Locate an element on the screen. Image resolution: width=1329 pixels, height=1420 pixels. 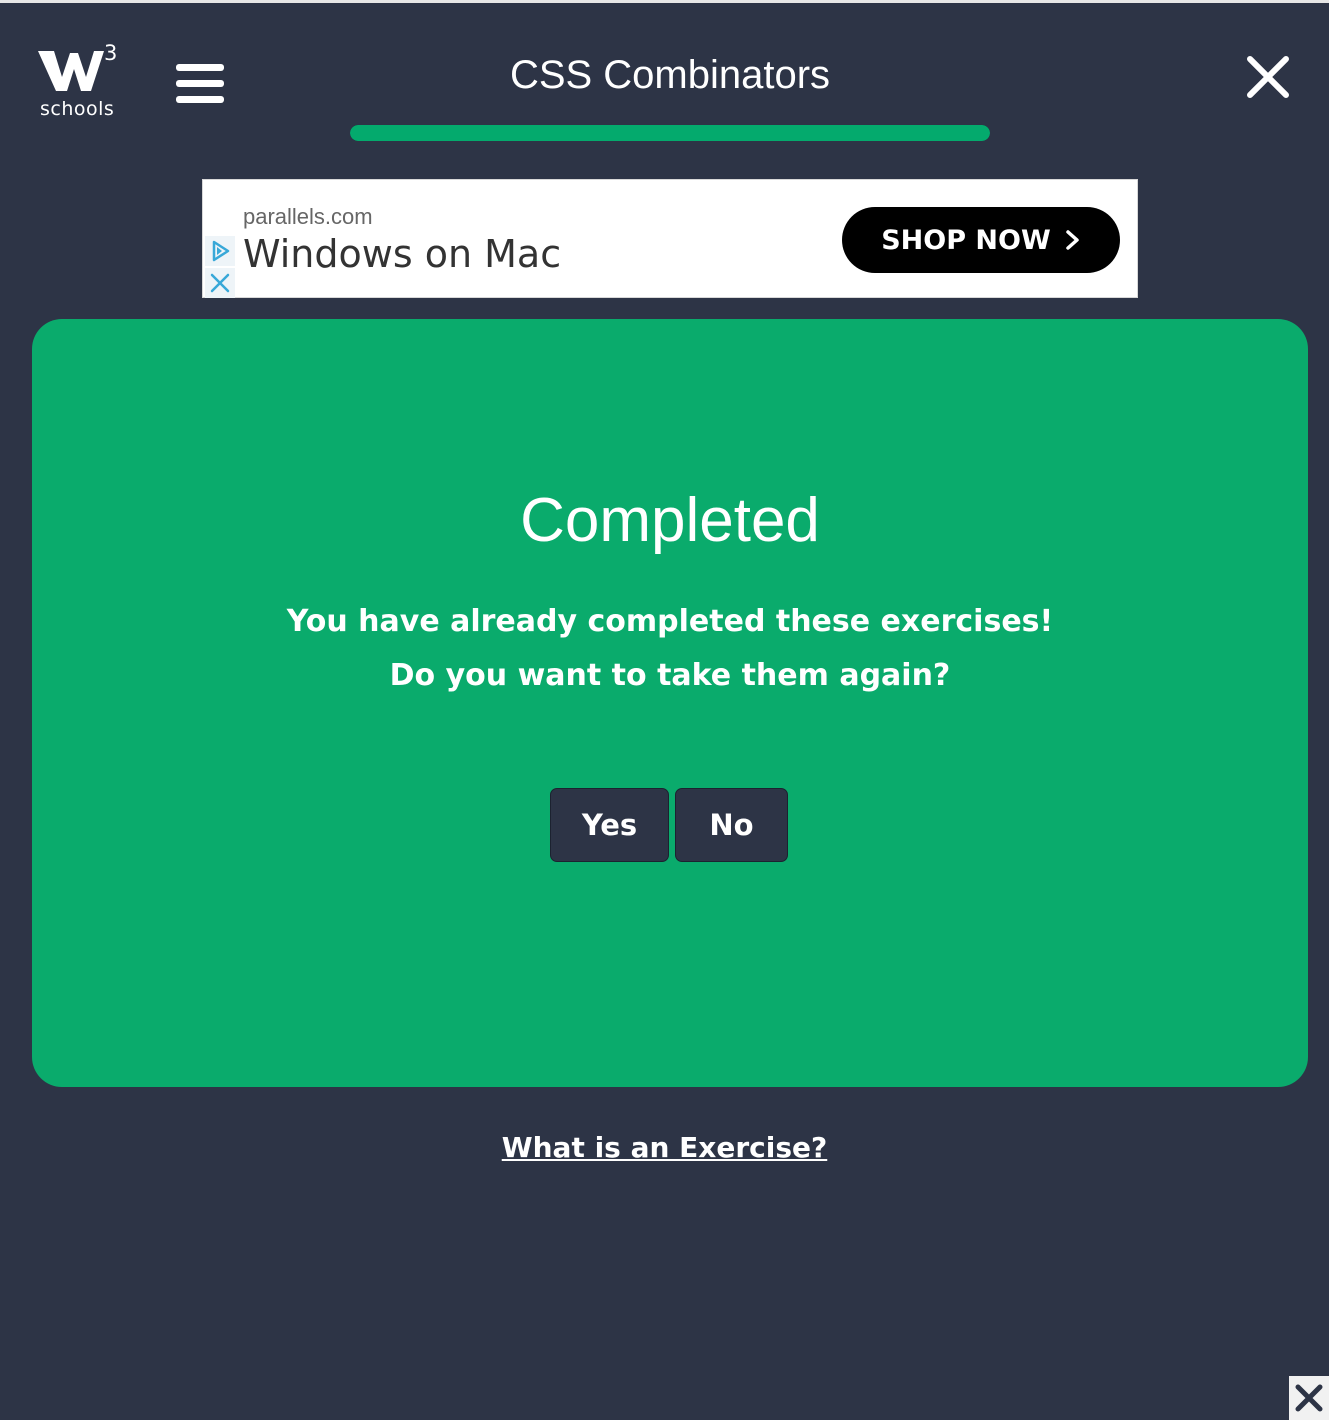
corner-close-icon is located at coordinates (1309, 1398).